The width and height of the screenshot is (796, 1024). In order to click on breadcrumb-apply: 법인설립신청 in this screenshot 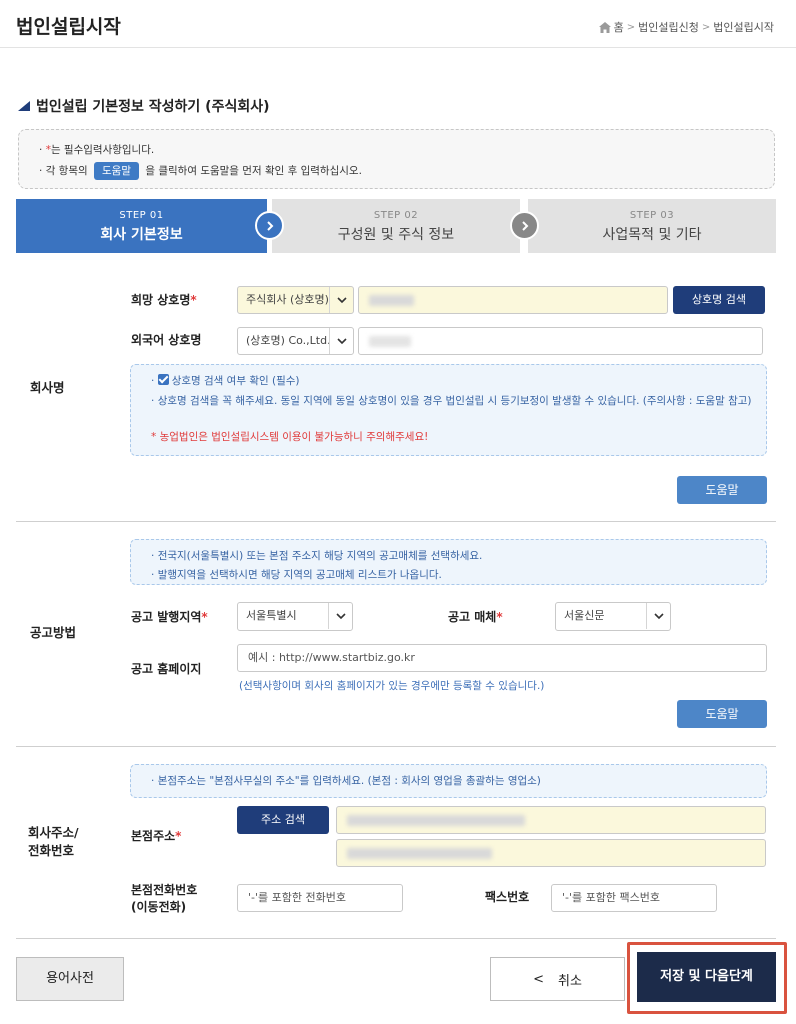, I will do `click(668, 27)`.